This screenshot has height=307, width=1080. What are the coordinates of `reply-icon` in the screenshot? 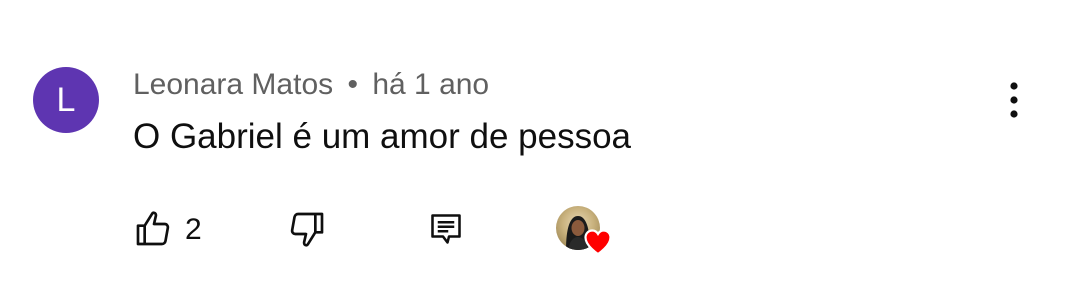 It's located at (446, 229).